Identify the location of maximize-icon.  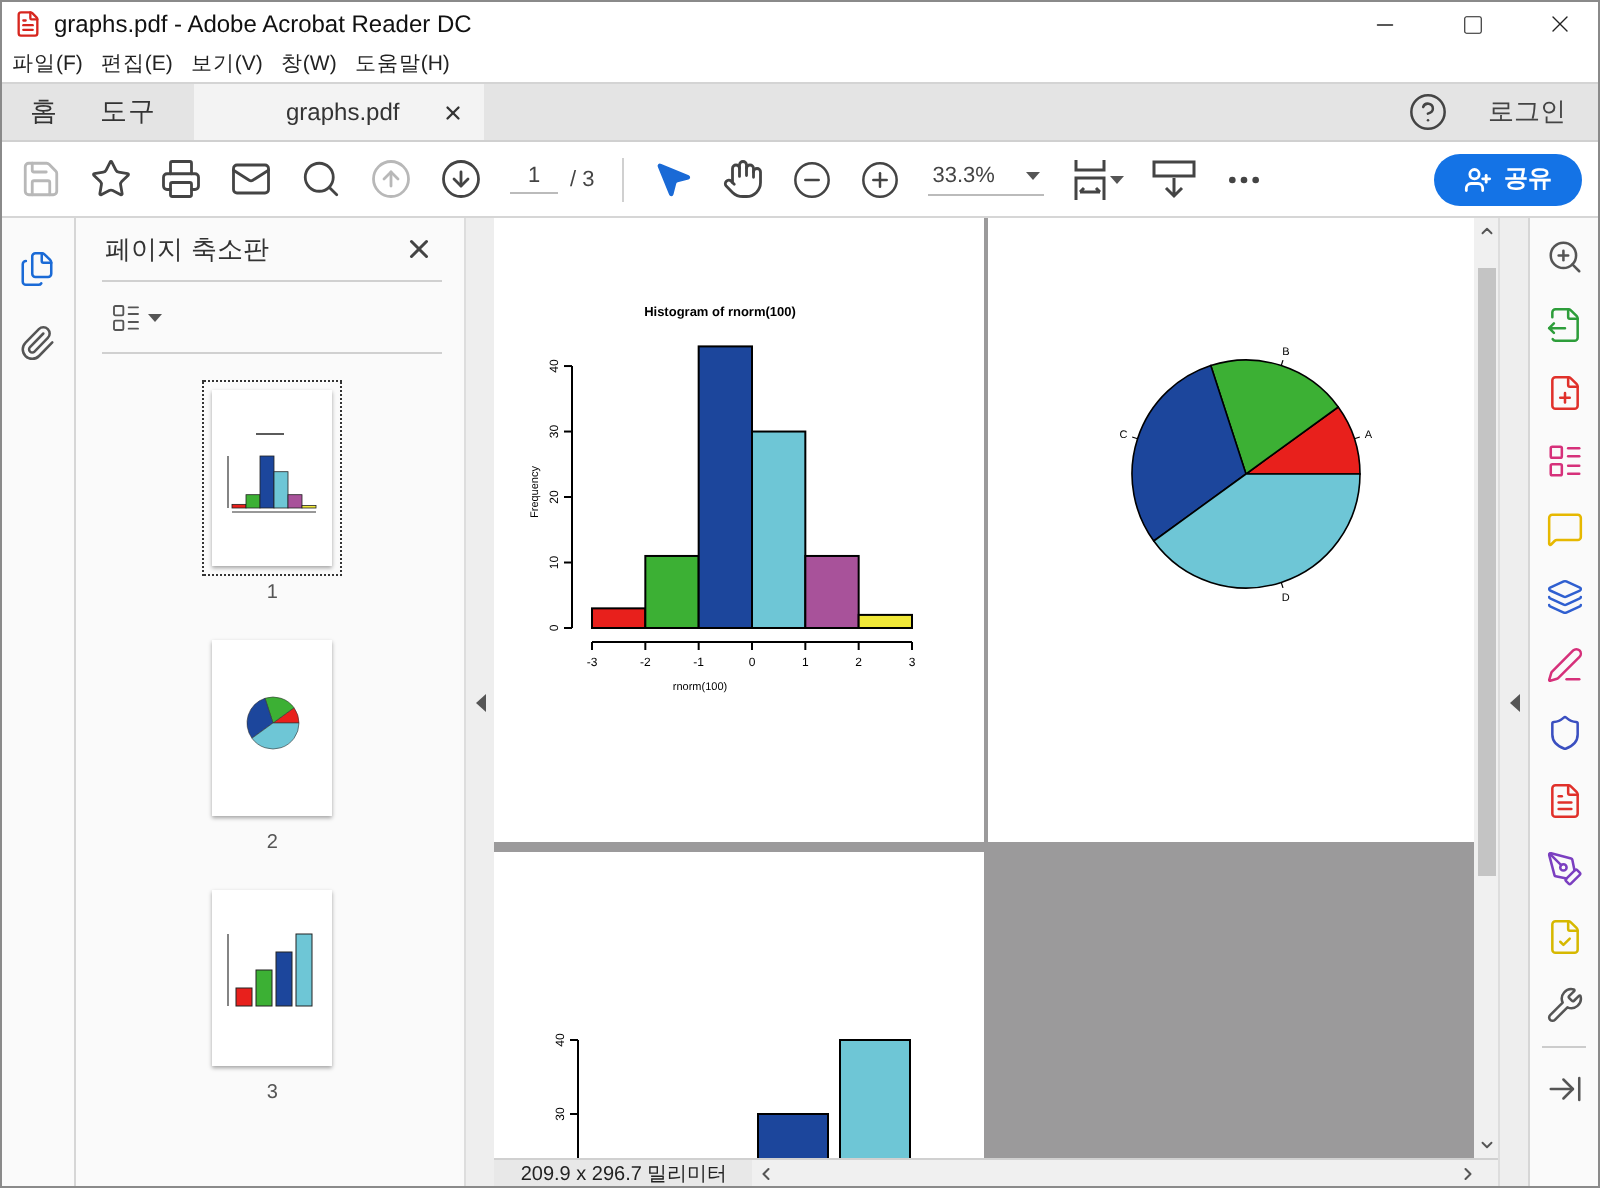
(1472, 24).